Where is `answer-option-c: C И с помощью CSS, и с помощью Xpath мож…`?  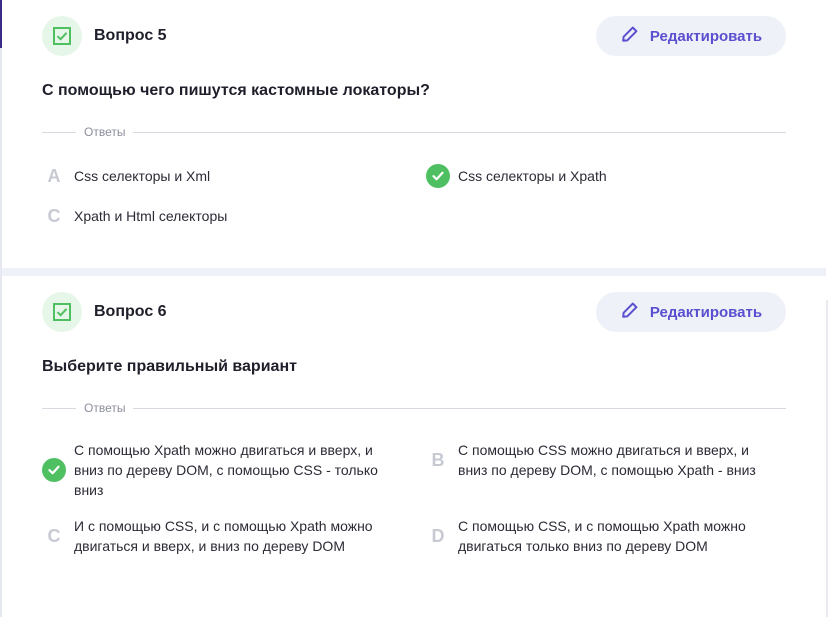 answer-option-c: C И с помощью CSS, и с помощью Xpath мож… is located at coordinates (218, 536).